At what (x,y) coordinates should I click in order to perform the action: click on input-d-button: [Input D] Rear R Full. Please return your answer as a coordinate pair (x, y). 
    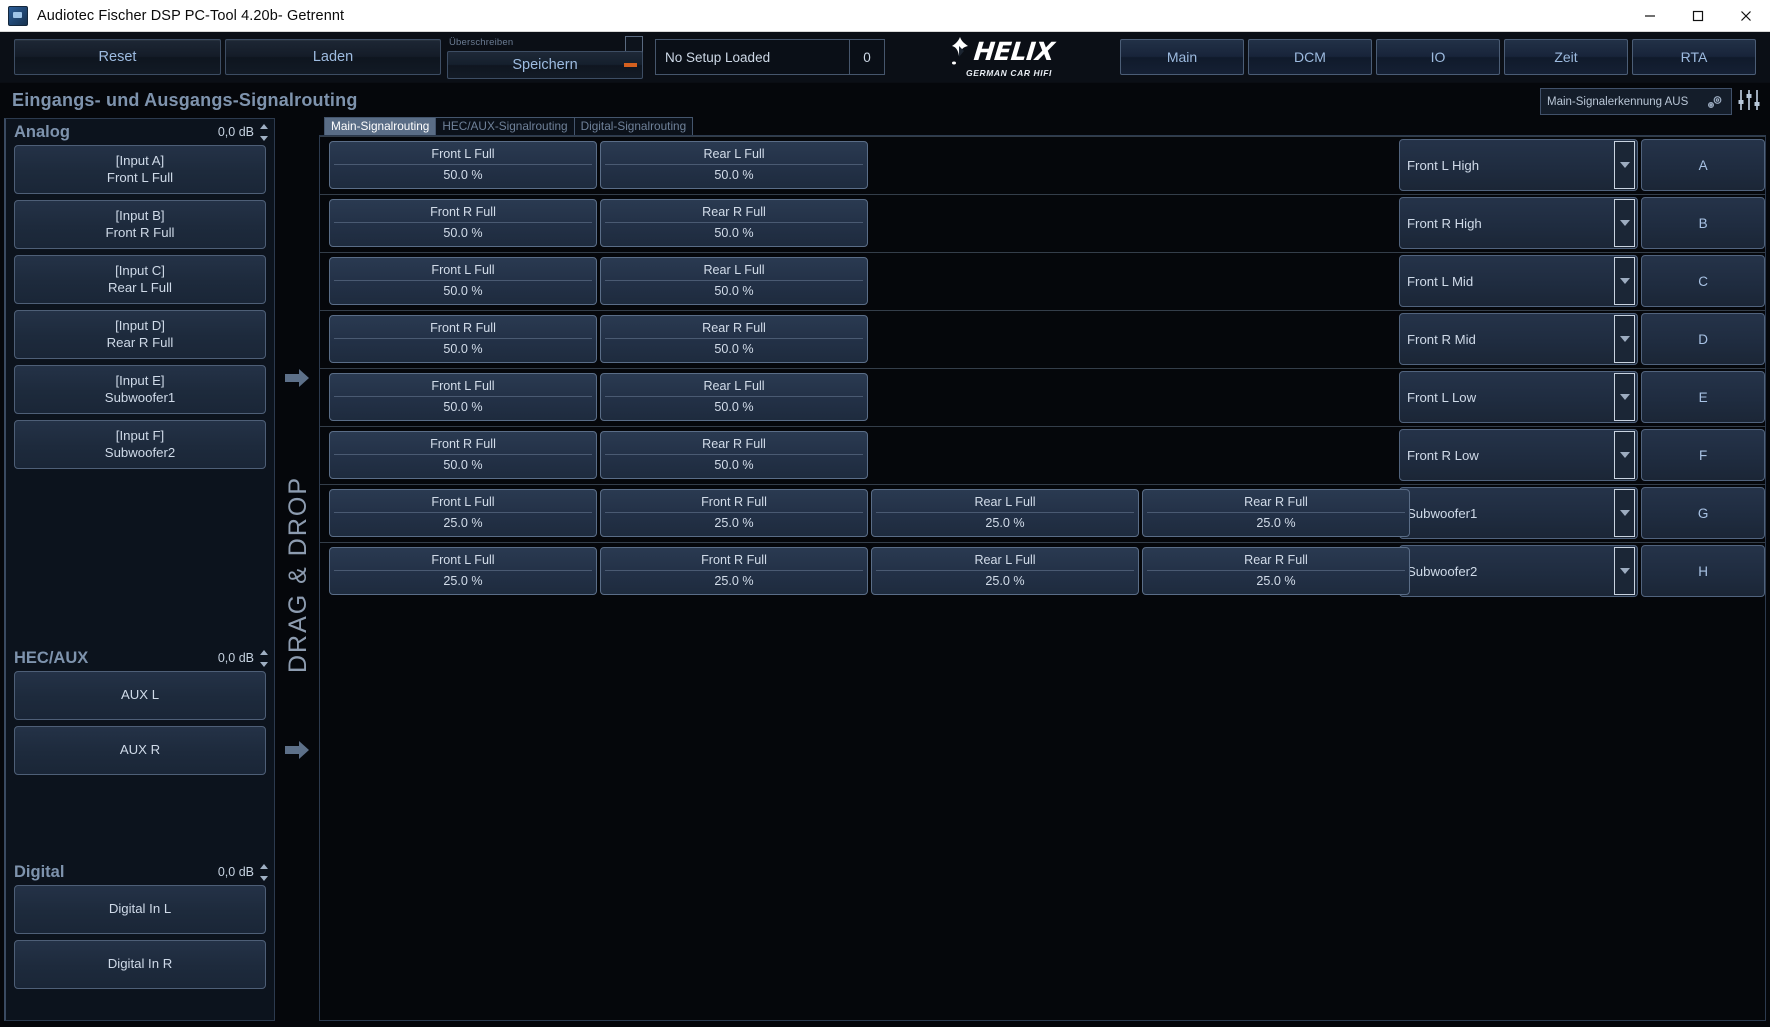
    Looking at the image, I should click on (140, 334).